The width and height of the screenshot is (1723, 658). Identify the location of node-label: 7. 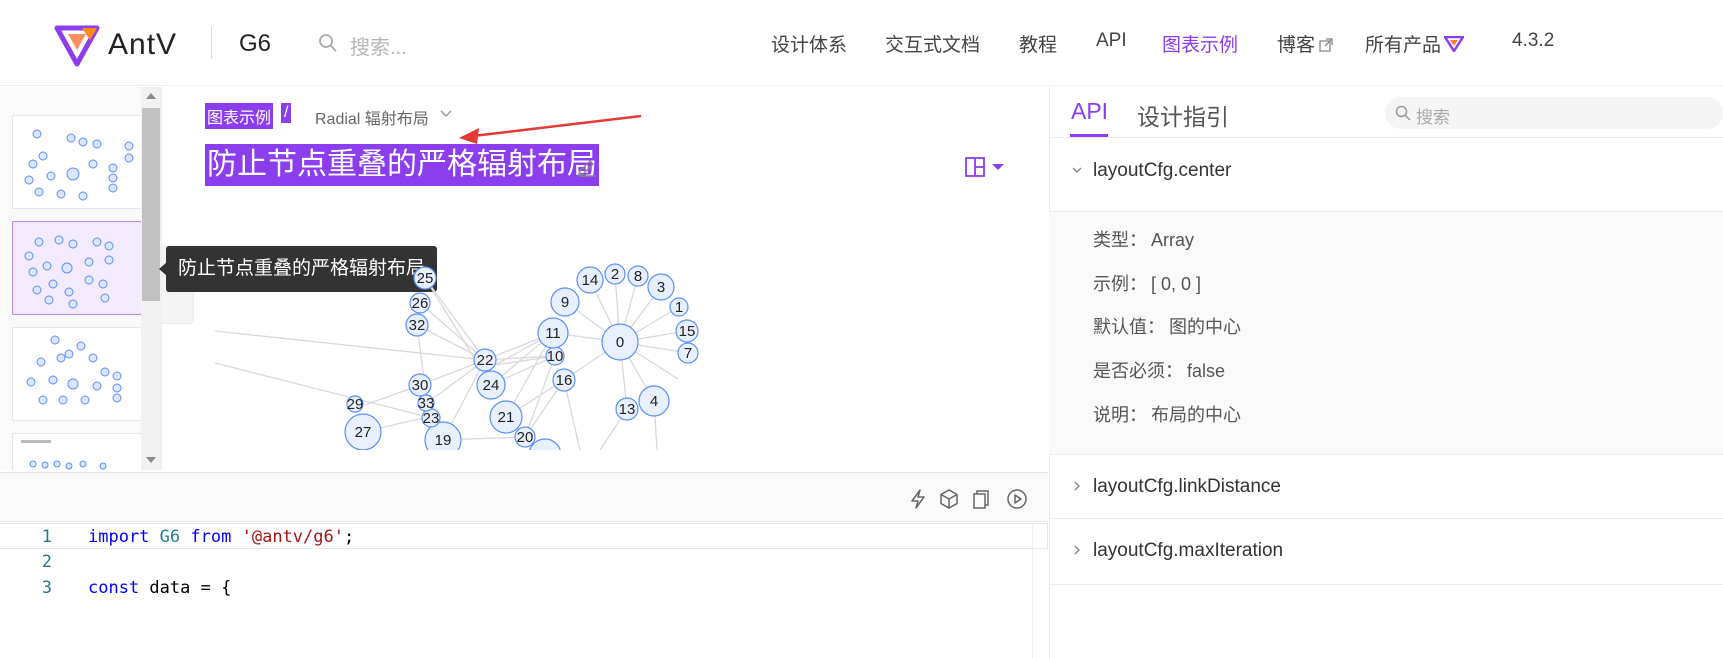
(688, 353).